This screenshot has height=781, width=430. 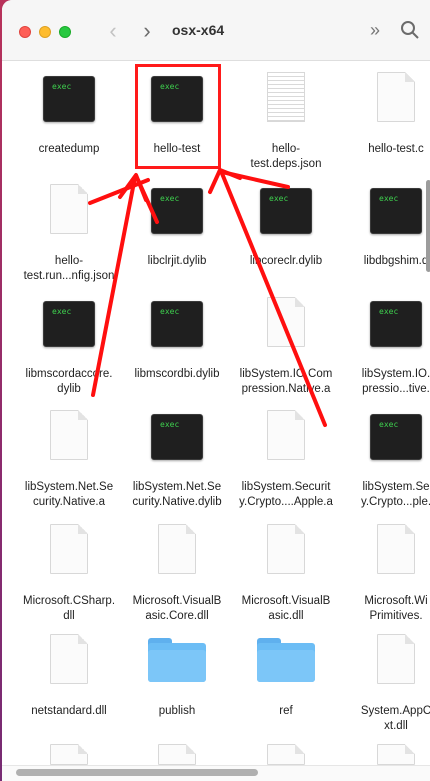 I want to click on file-item-Microsoft-Win-Primitives: Microsoft.Wi Primitives., so click(x=386, y=572).